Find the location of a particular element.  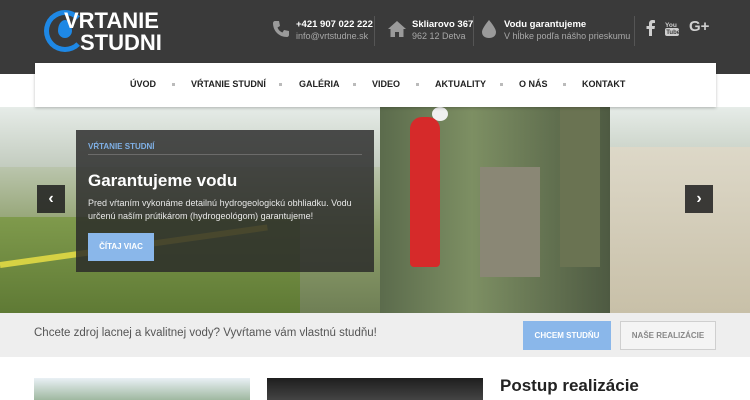

guarantee-title: Vodu garantujeme is located at coordinates (545, 24).